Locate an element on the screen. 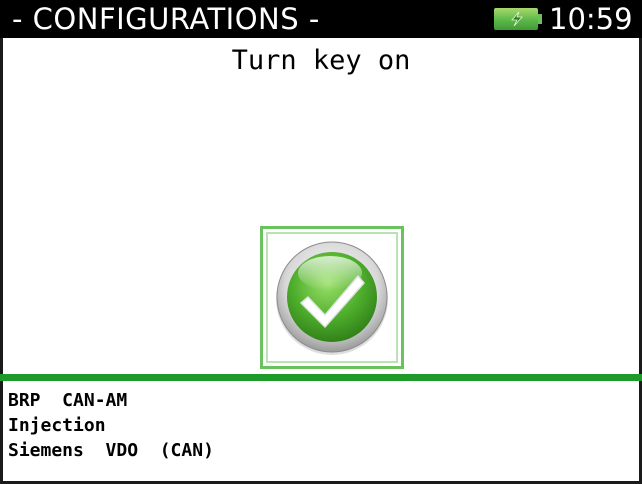  vehicle-brand: BRP CAN-AM is located at coordinates (68, 400).